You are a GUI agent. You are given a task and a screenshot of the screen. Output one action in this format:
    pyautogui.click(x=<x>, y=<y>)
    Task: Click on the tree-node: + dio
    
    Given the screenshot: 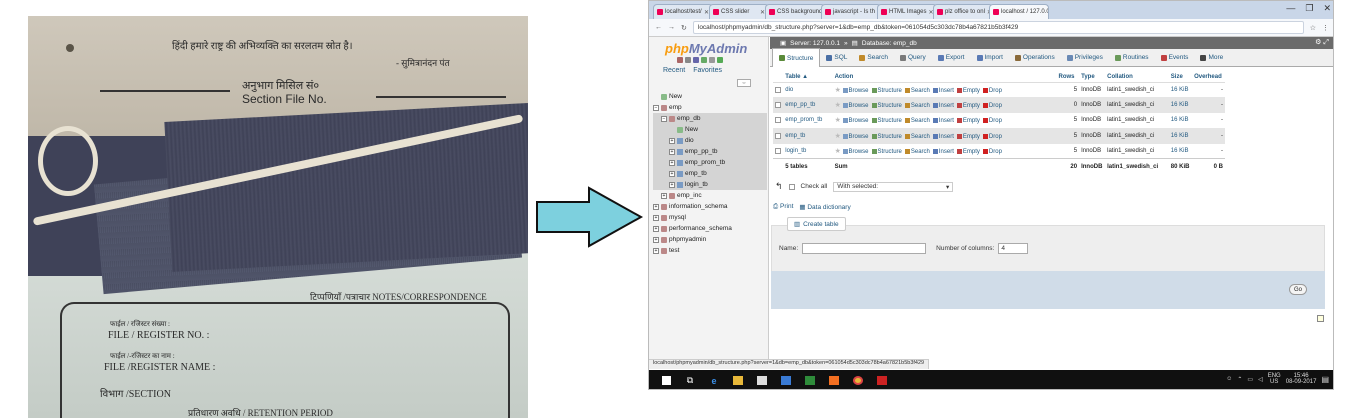 What is the action you would take?
    pyautogui.click(x=710, y=140)
    